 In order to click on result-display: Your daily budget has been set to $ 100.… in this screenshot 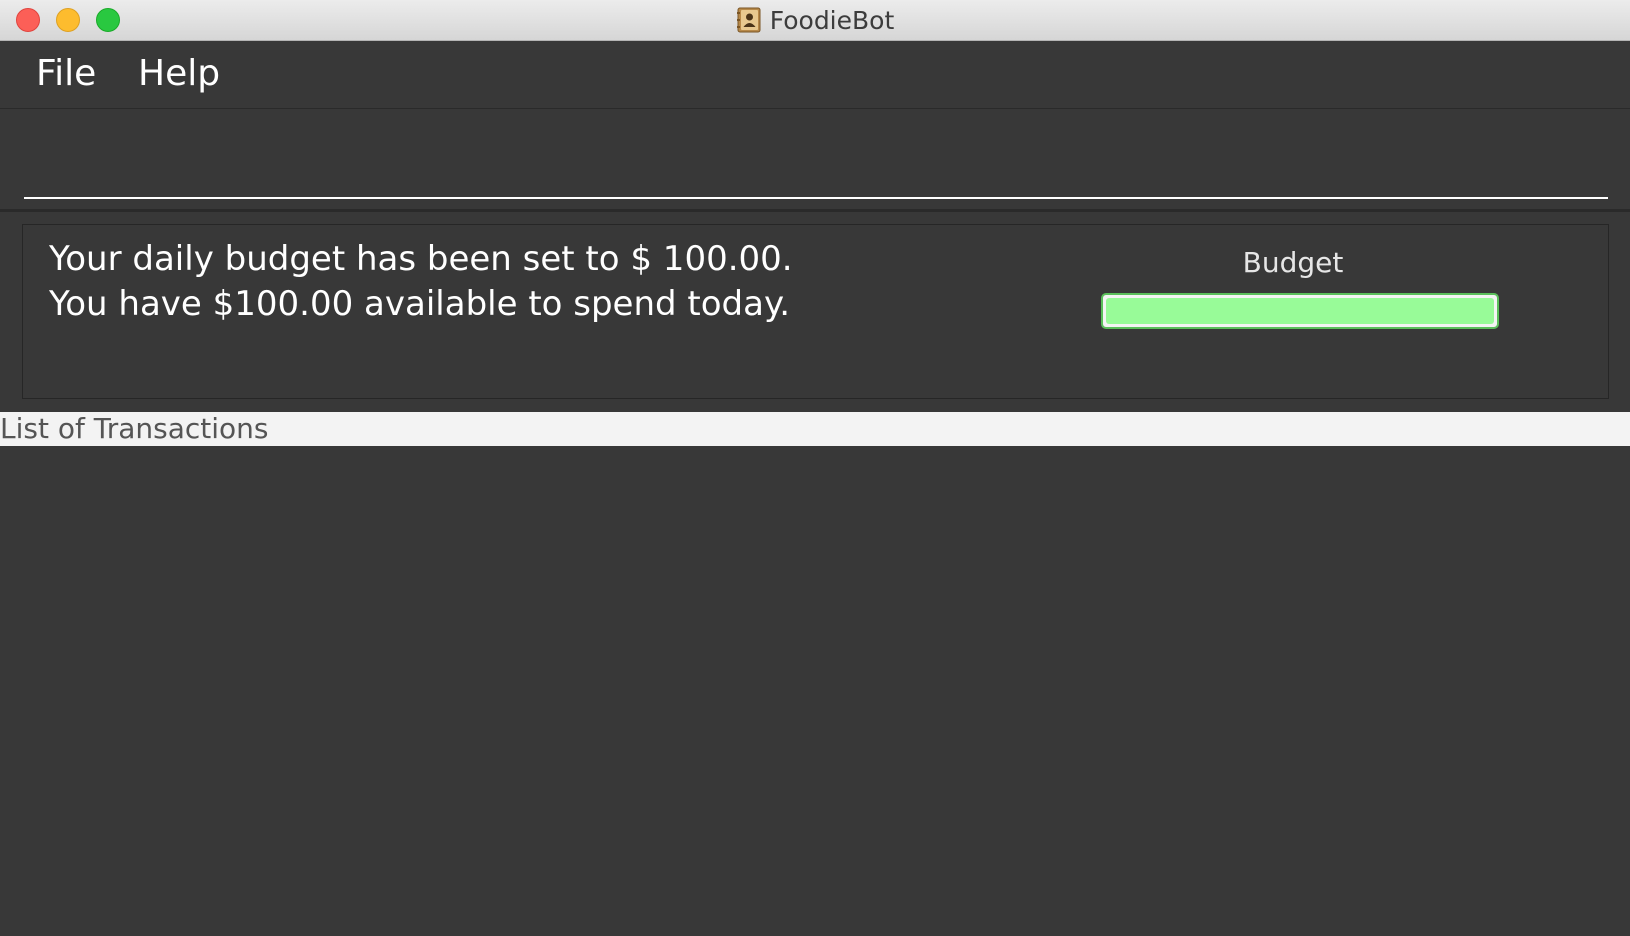, I will do `click(519, 282)`.